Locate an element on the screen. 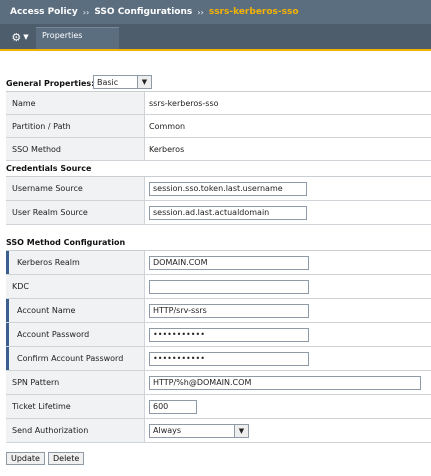  tab-bar: ⚙ ▼ Properties is located at coordinates (215, 37).